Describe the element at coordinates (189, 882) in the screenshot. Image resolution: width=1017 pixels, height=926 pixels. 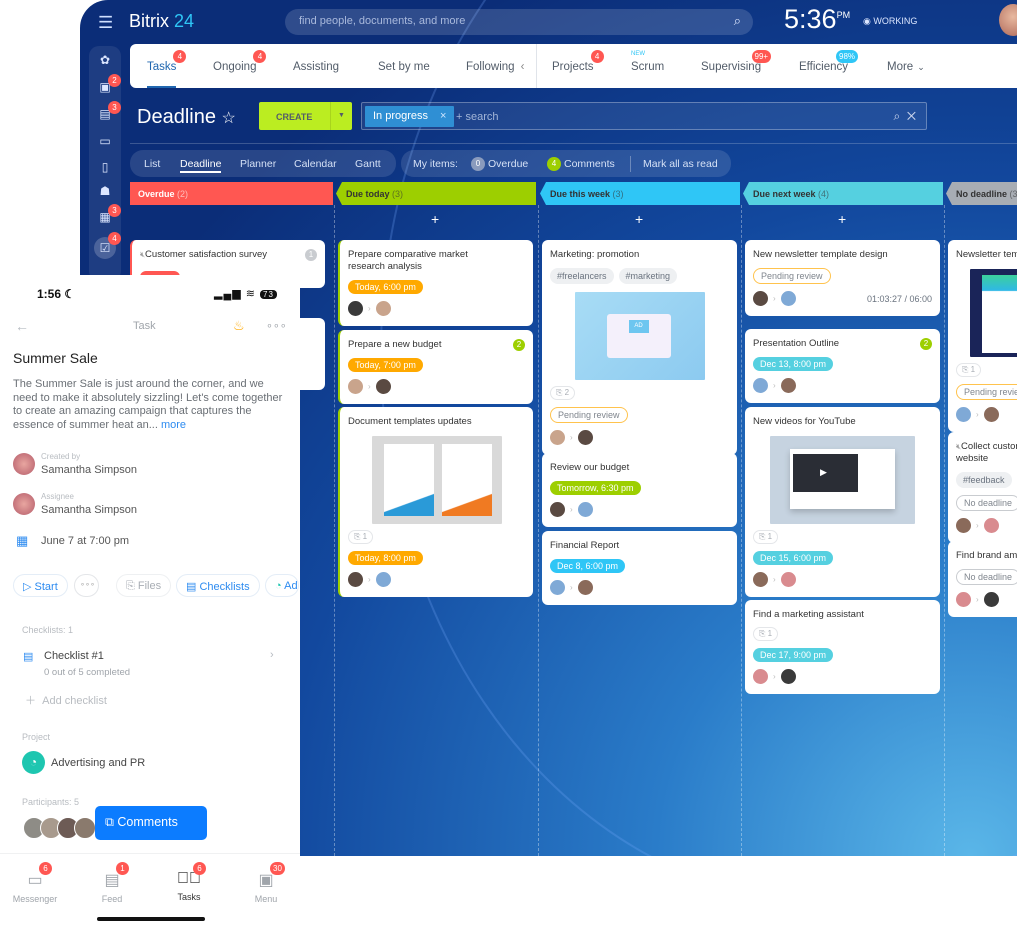
I see `nav-tasks: ✓⃝ Tasks 6` at that location.